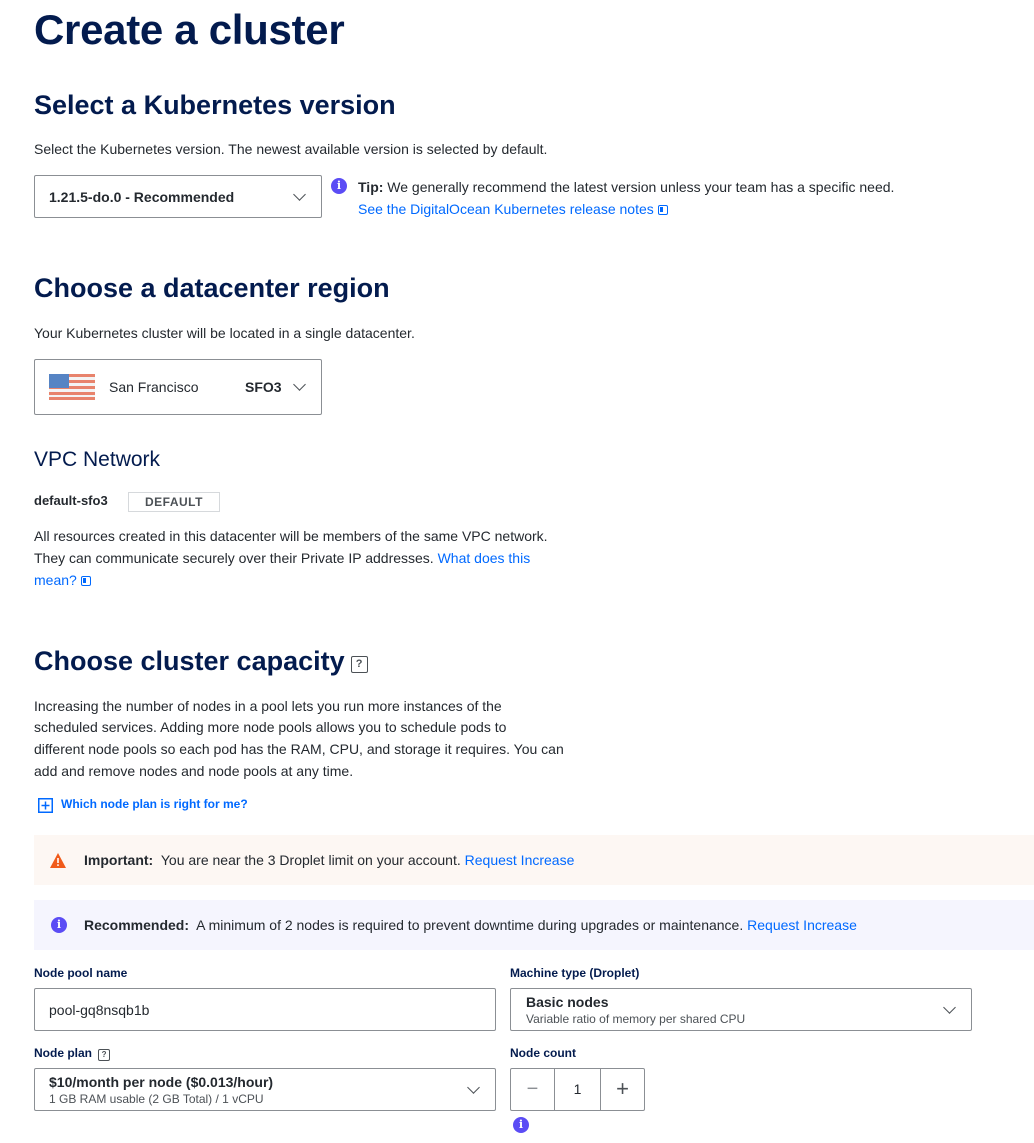 This screenshot has width=1034, height=1143. What do you see at coordinates (55, 580) in the screenshot?
I see `vpc-help-link-cont: mean?` at bounding box center [55, 580].